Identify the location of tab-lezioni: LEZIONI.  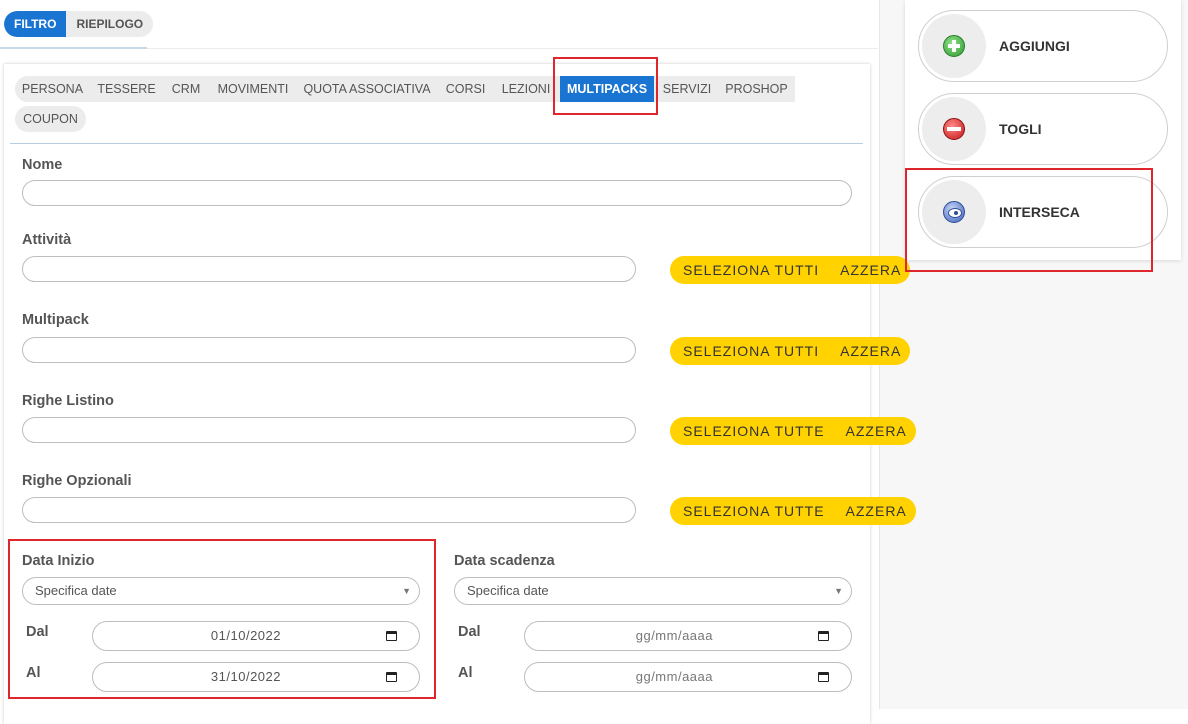
(526, 89).